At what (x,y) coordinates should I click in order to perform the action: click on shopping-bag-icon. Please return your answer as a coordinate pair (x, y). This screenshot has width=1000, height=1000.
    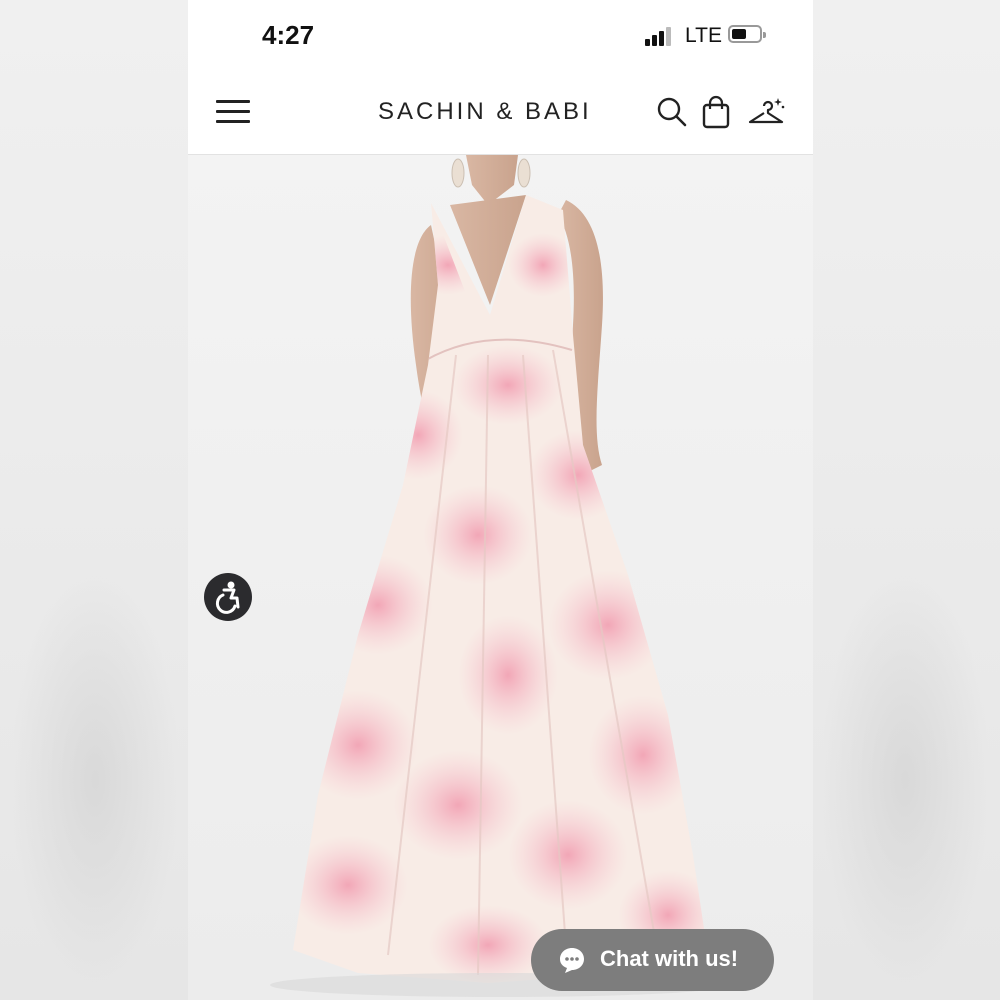
    Looking at the image, I should click on (716, 112).